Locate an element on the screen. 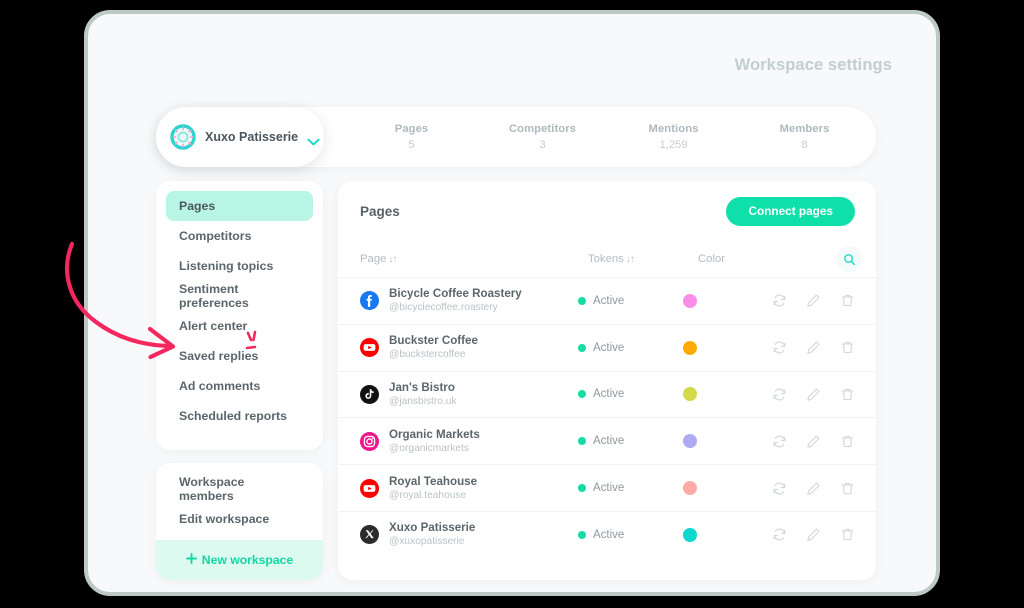 The height and width of the screenshot is (608, 1024). page-title: Workspace settings is located at coordinates (813, 65).